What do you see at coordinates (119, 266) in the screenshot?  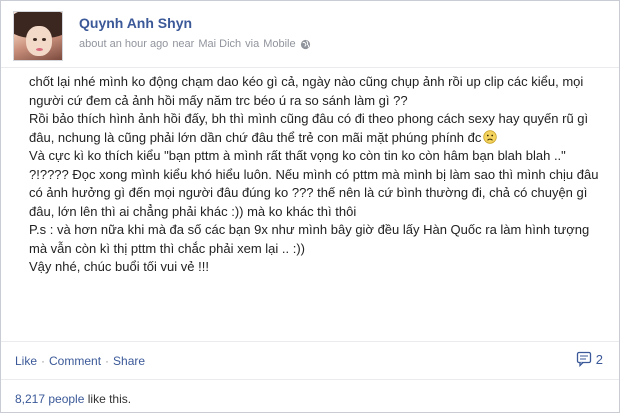 I see `post-paragraph-5: Vậy nhé, chúc buổi tối vui vẻ !!!` at bounding box center [119, 266].